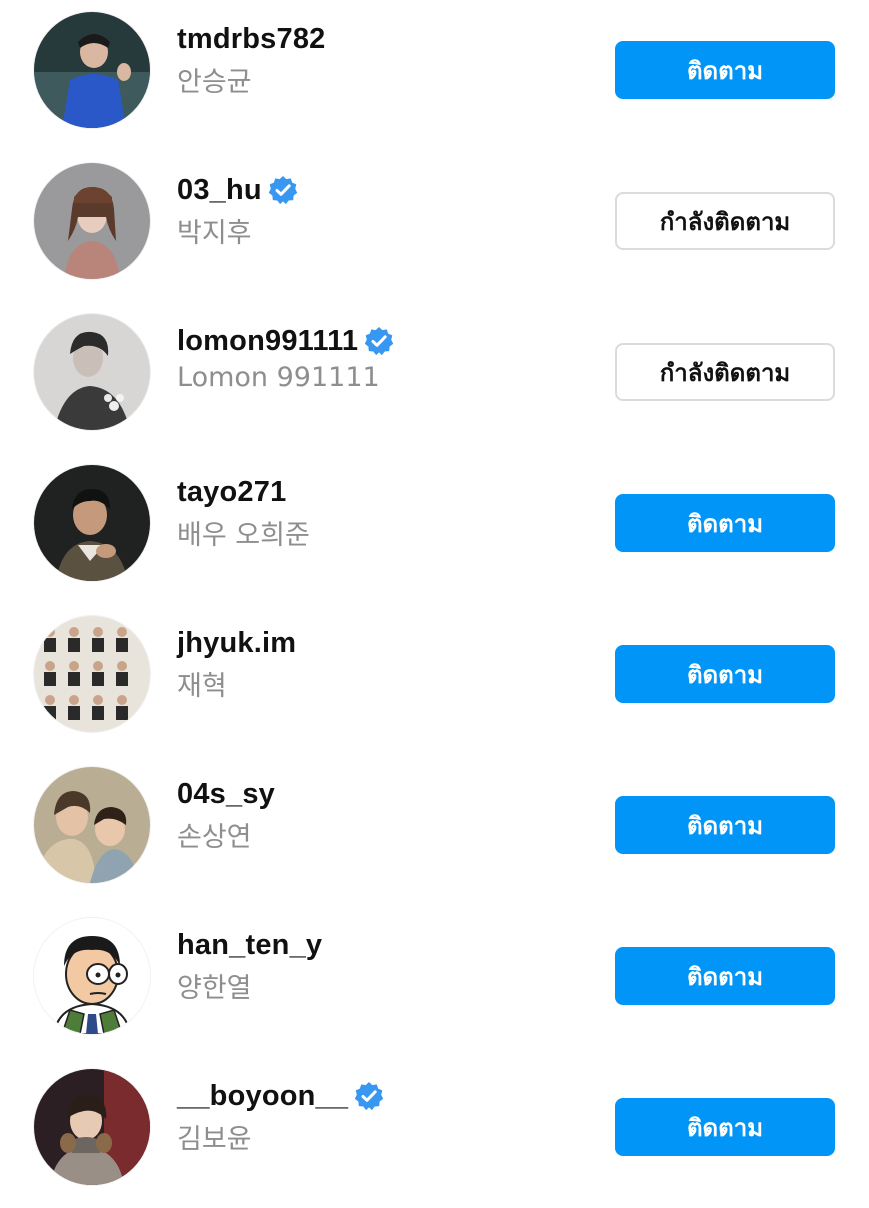 The width and height of the screenshot is (869, 1208). I want to click on list-item: lomon991111 Lomon 991111 กำลังติดตาม, so click(434, 377).